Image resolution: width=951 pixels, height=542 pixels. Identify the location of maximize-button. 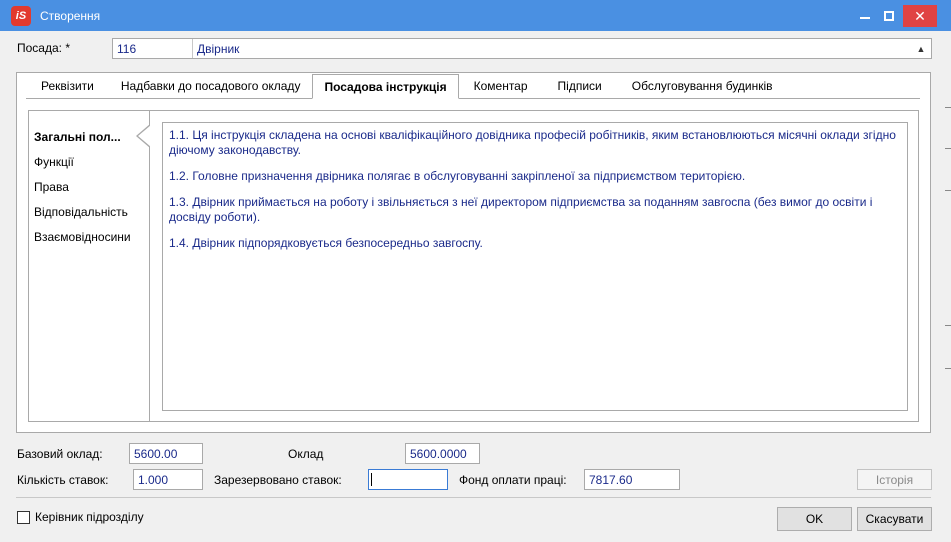
(889, 15).